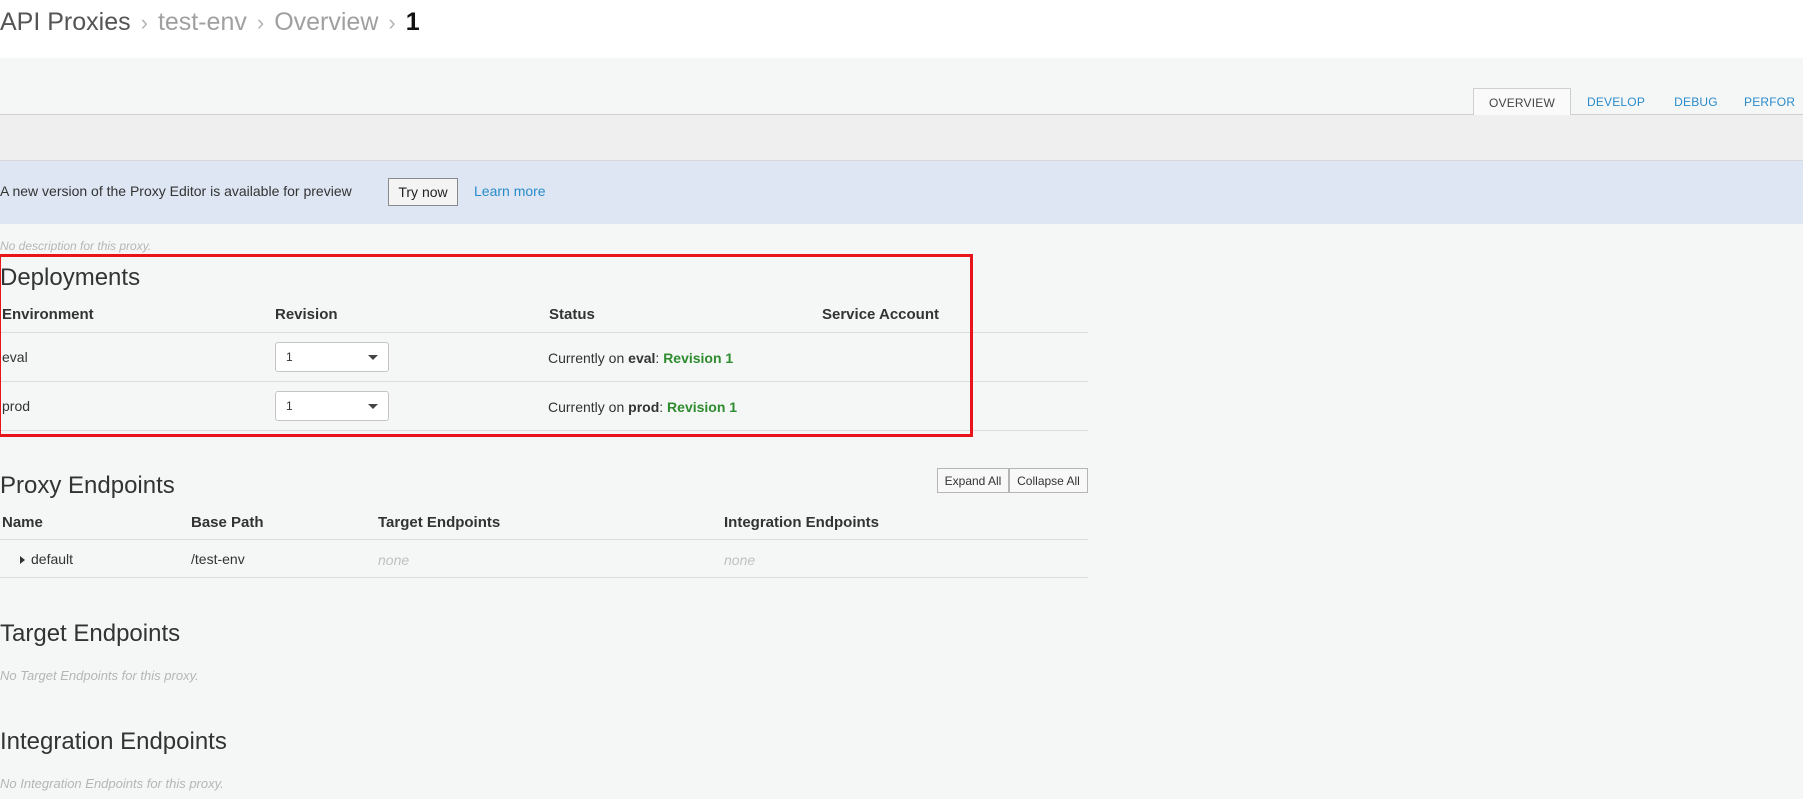 This screenshot has height=799, width=1803. Describe the element at coordinates (99, 675) in the screenshot. I see `target-endpoints-empty: No Target Endpoints for this proxy.` at that location.